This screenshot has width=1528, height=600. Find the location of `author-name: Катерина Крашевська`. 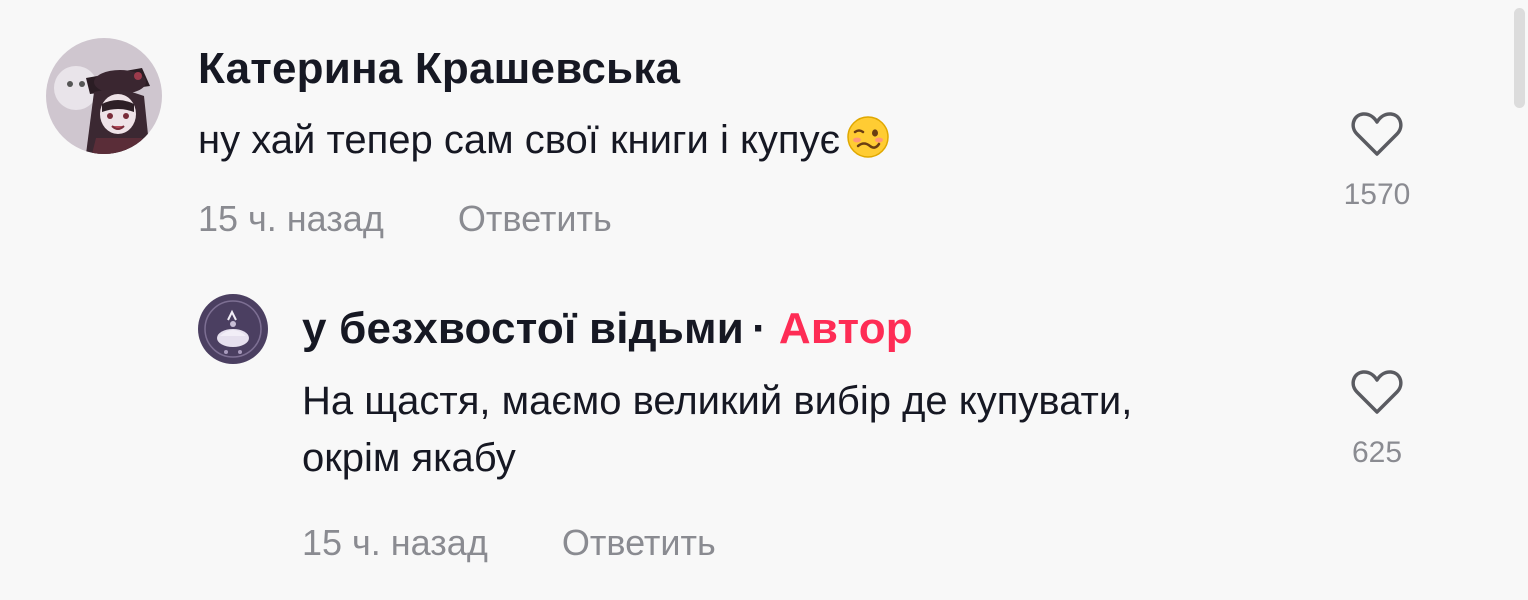

author-name: Катерина Крашевська is located at coordinates (439, 68).